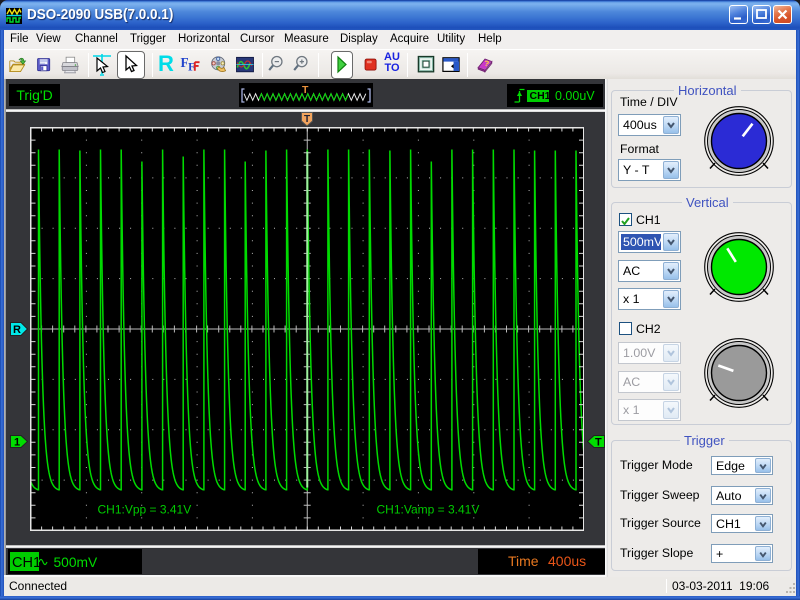 The image size is (800, 600). Describe the element at coordinates (76, 562) in the screenshot. I see `svg-text: 500mV` at that location.